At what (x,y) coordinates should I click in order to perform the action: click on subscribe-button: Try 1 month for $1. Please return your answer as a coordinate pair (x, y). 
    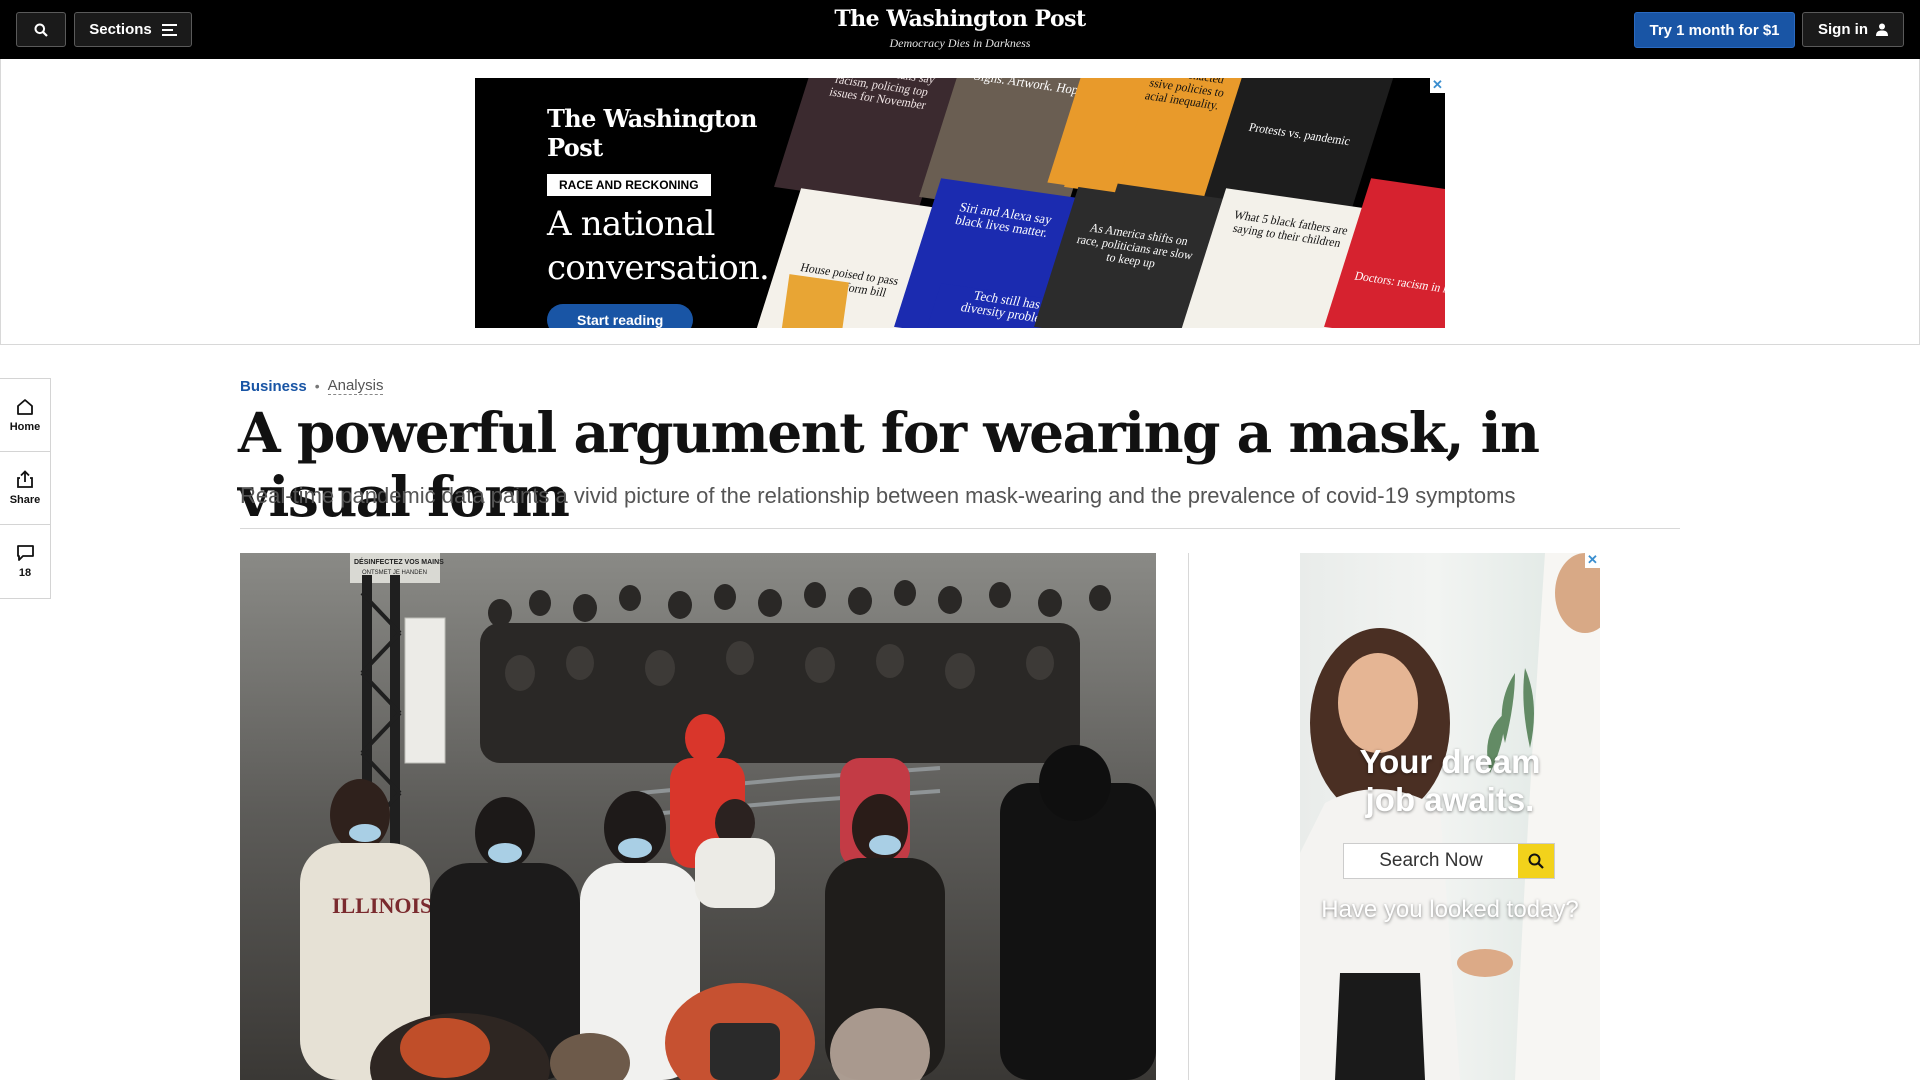
    Looking at the image, I should click on (1714, 30).